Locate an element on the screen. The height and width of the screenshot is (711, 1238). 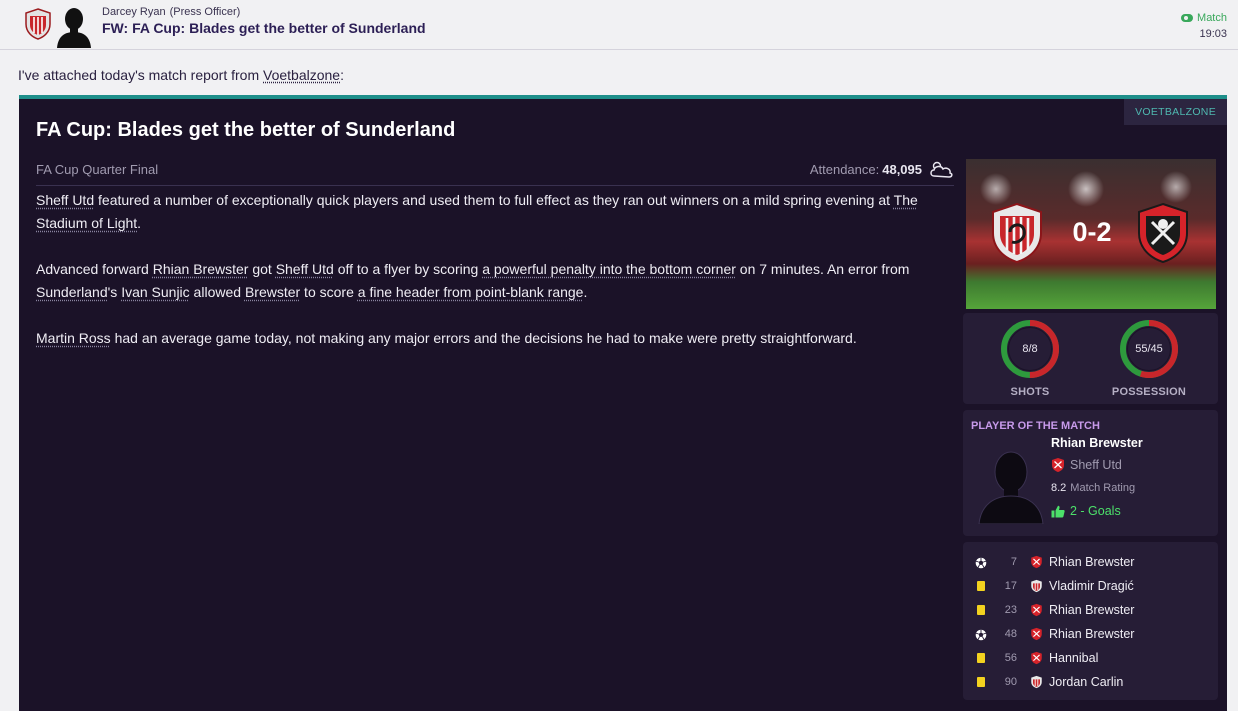
attendance-value: 48,095 is located at coordinates (902, 169).